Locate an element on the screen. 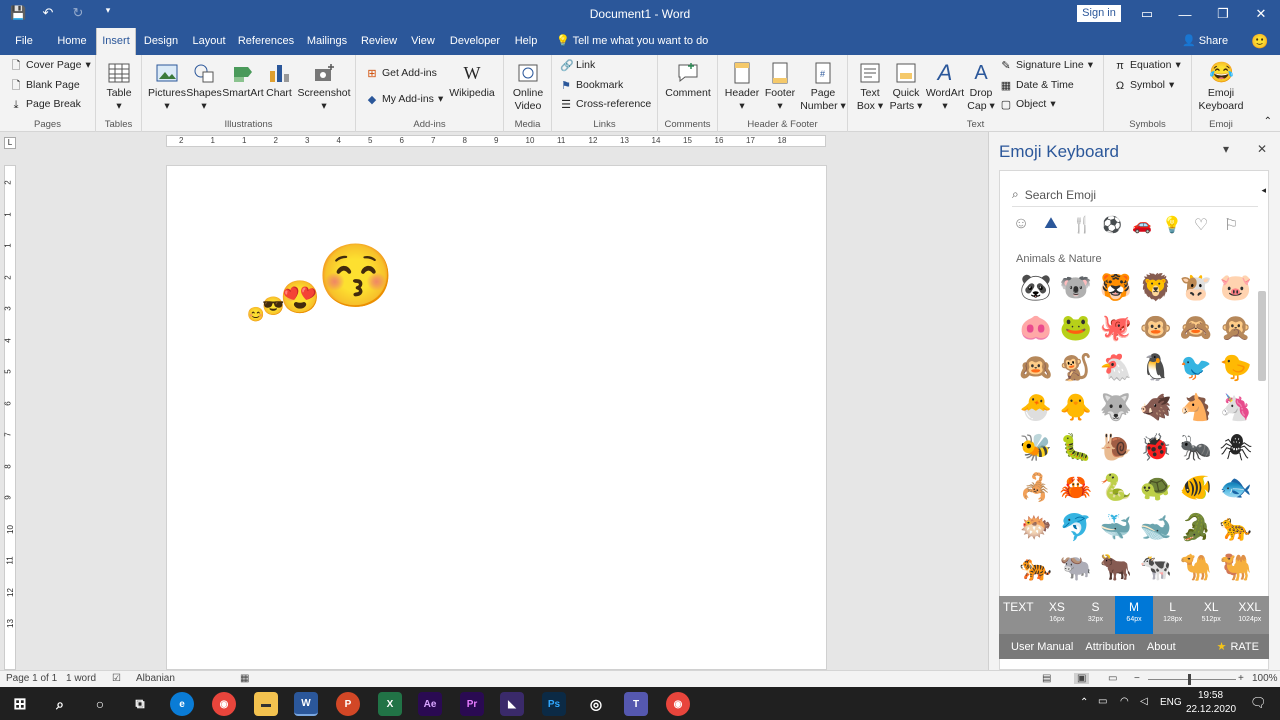 The width and height of the screenshot is (1280, 720). emoji-cell: 🙊 is located at coordinates (1236, 327).